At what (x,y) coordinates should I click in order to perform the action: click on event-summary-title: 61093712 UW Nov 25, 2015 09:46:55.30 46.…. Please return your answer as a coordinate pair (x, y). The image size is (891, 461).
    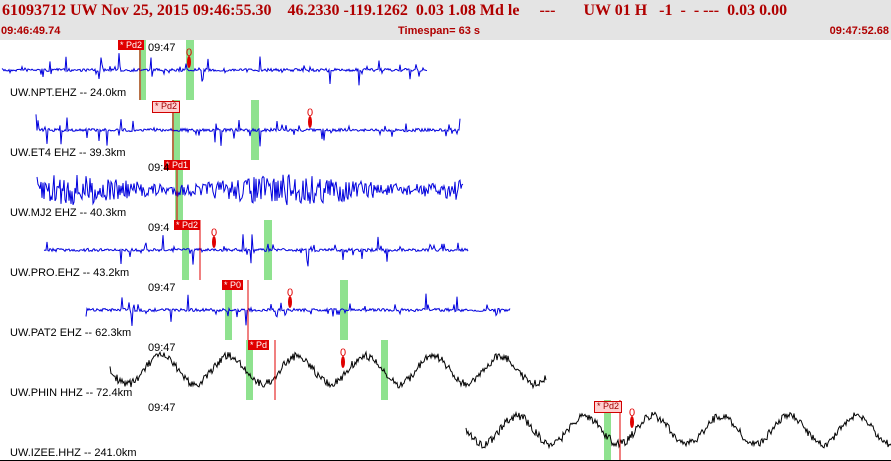
    Looking at the image, I should click on (395, 10).